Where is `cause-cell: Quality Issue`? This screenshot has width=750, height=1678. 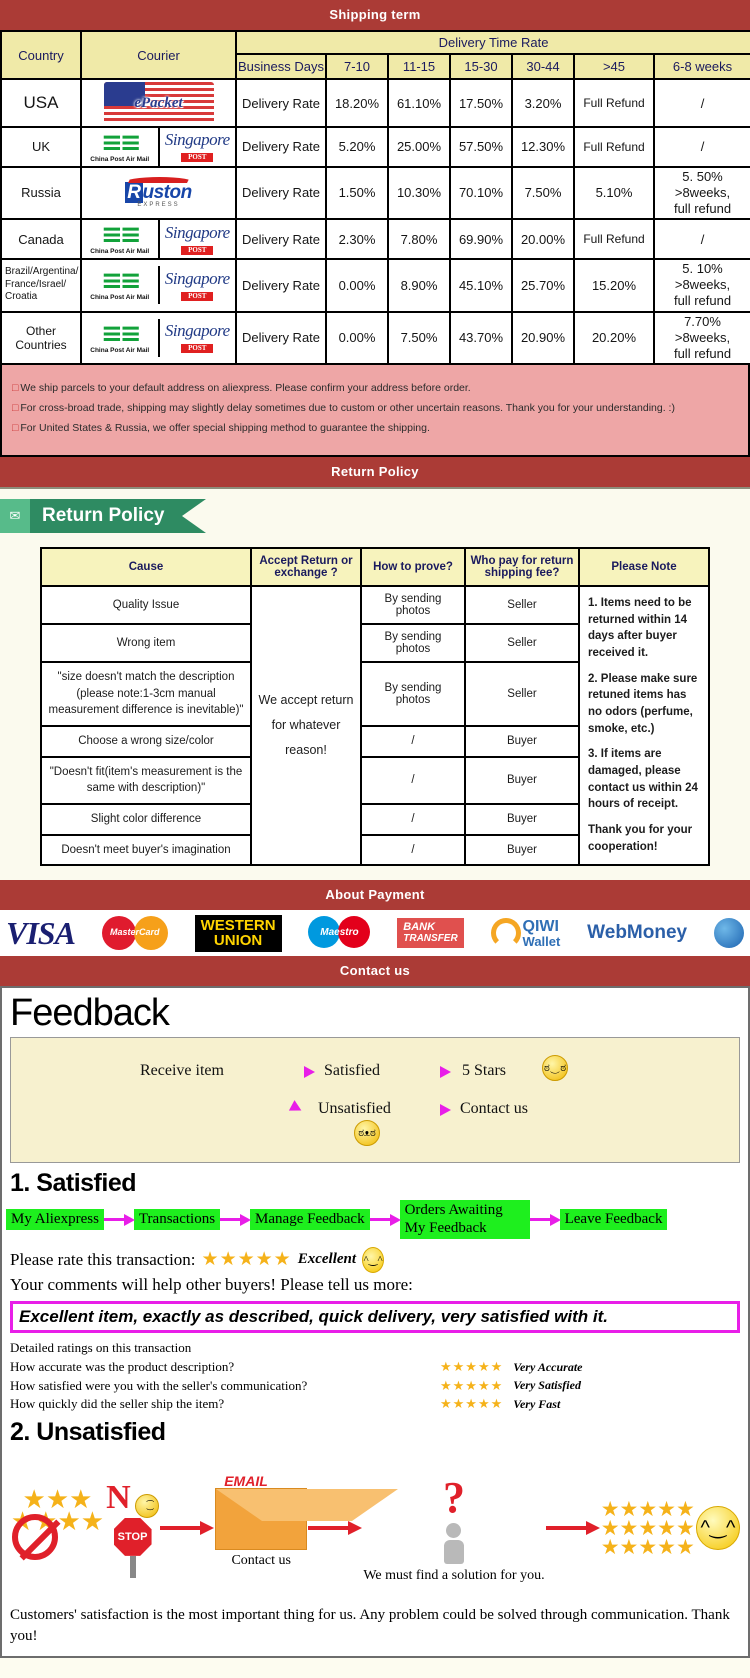
cause-cell: Quality Issue is located at coordinates (146, 605).